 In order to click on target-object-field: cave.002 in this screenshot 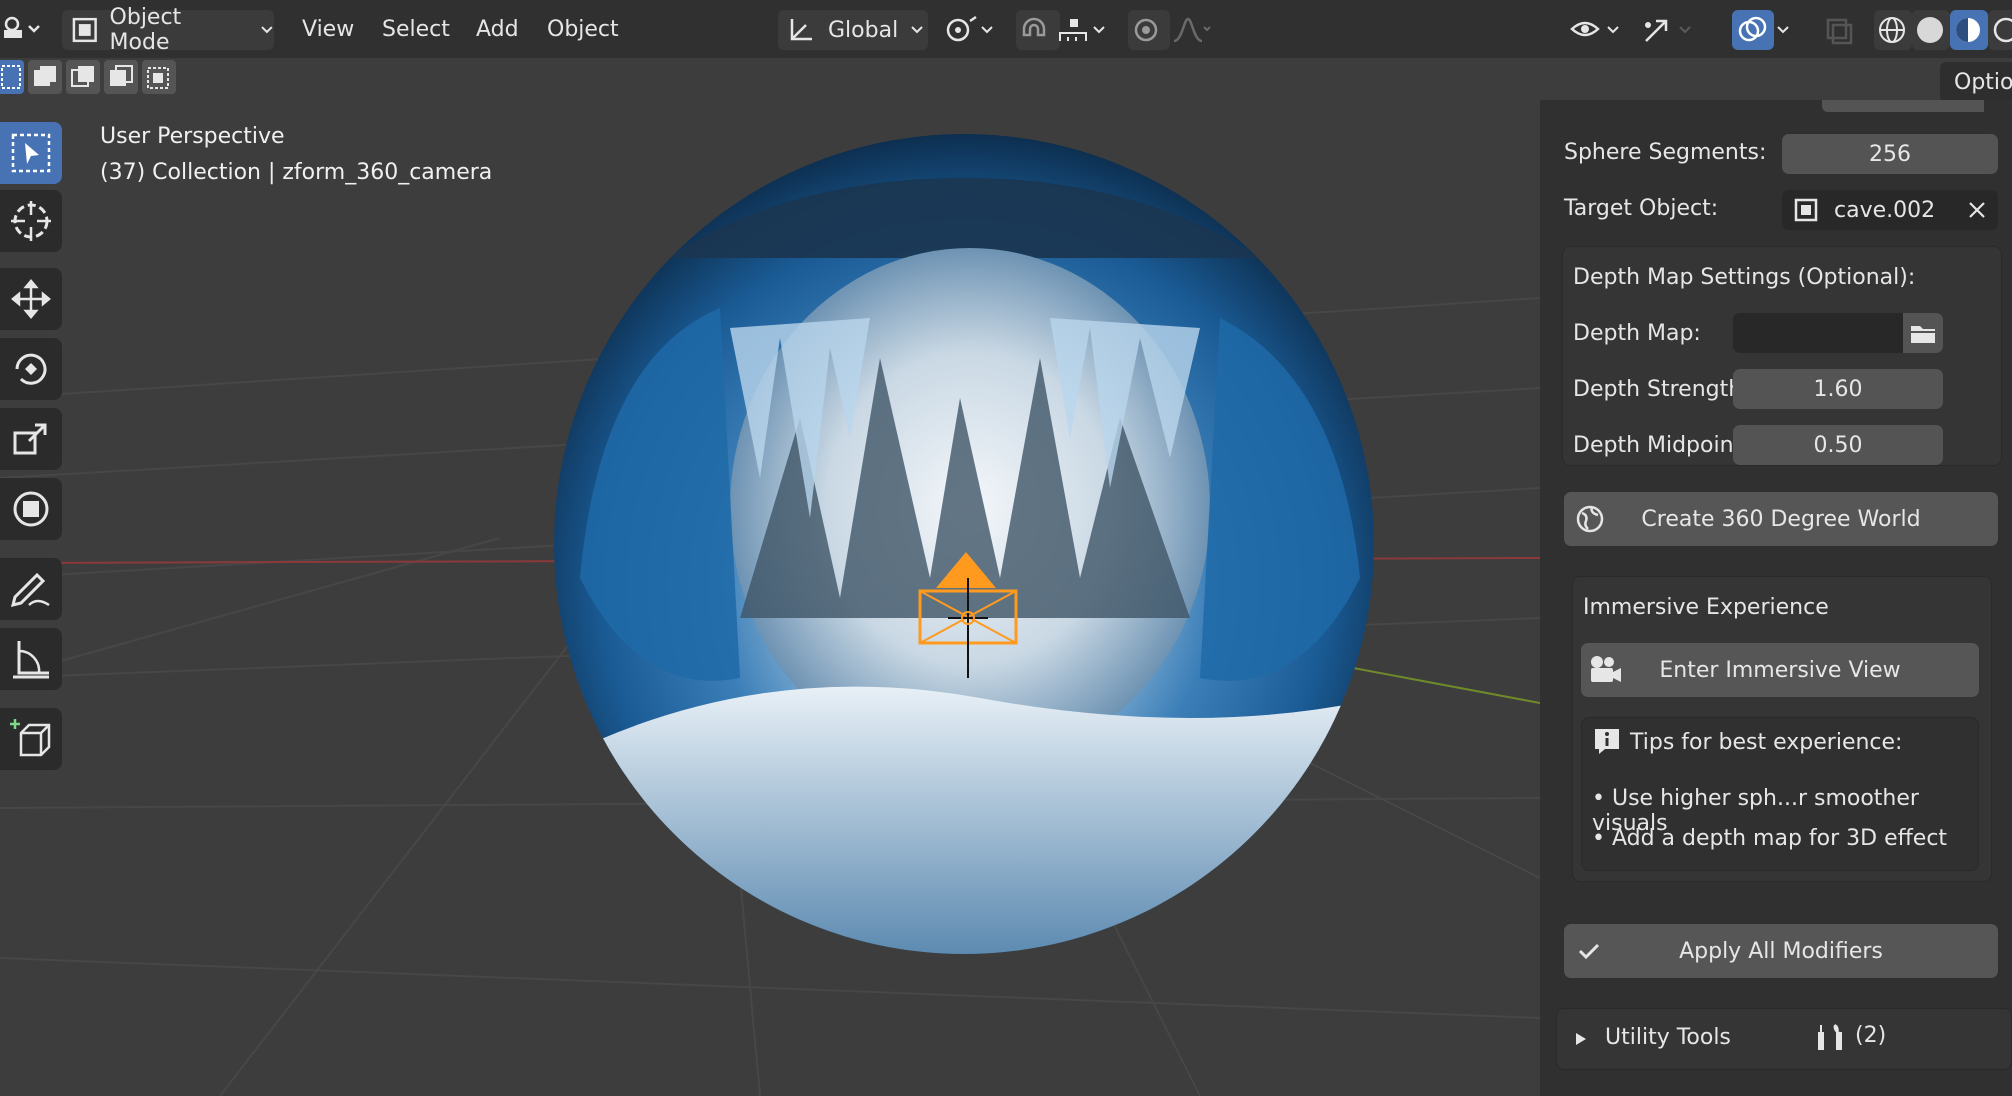, I will do `click(1890, 210)`.